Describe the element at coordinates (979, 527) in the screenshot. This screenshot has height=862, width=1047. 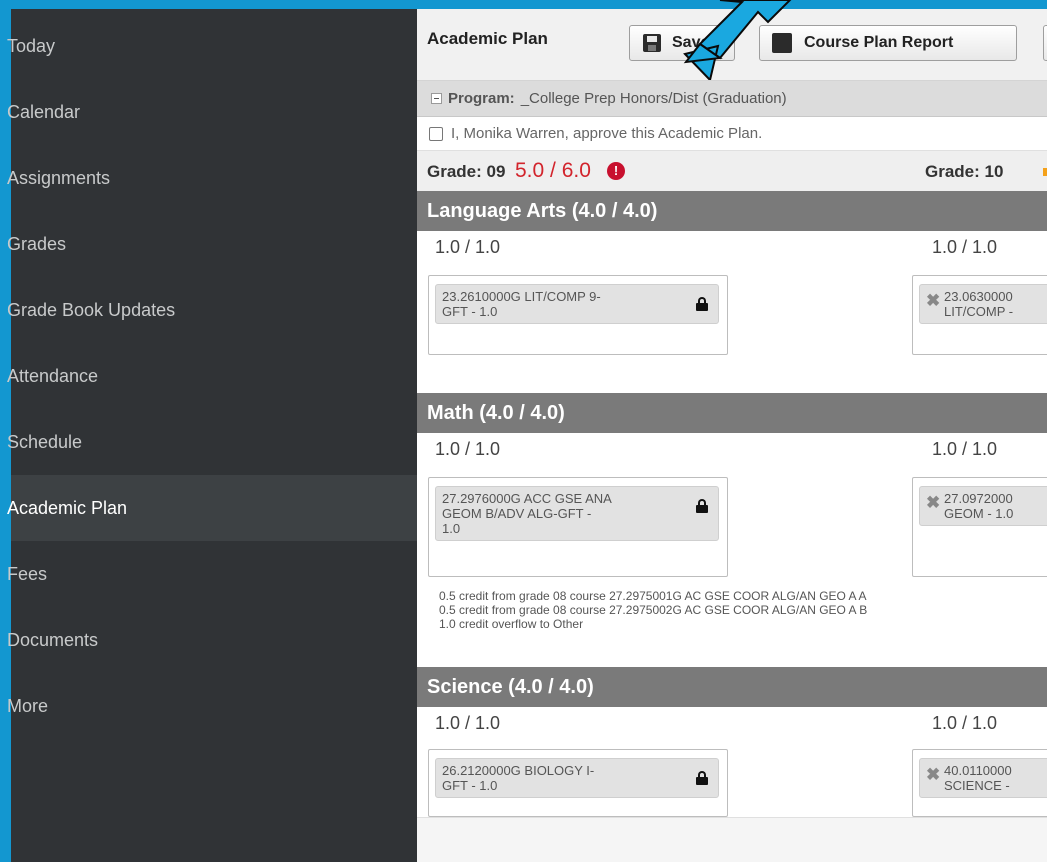
I see `course-slot: ✖ 27.0972000 GEOM - 1.0` at that location.